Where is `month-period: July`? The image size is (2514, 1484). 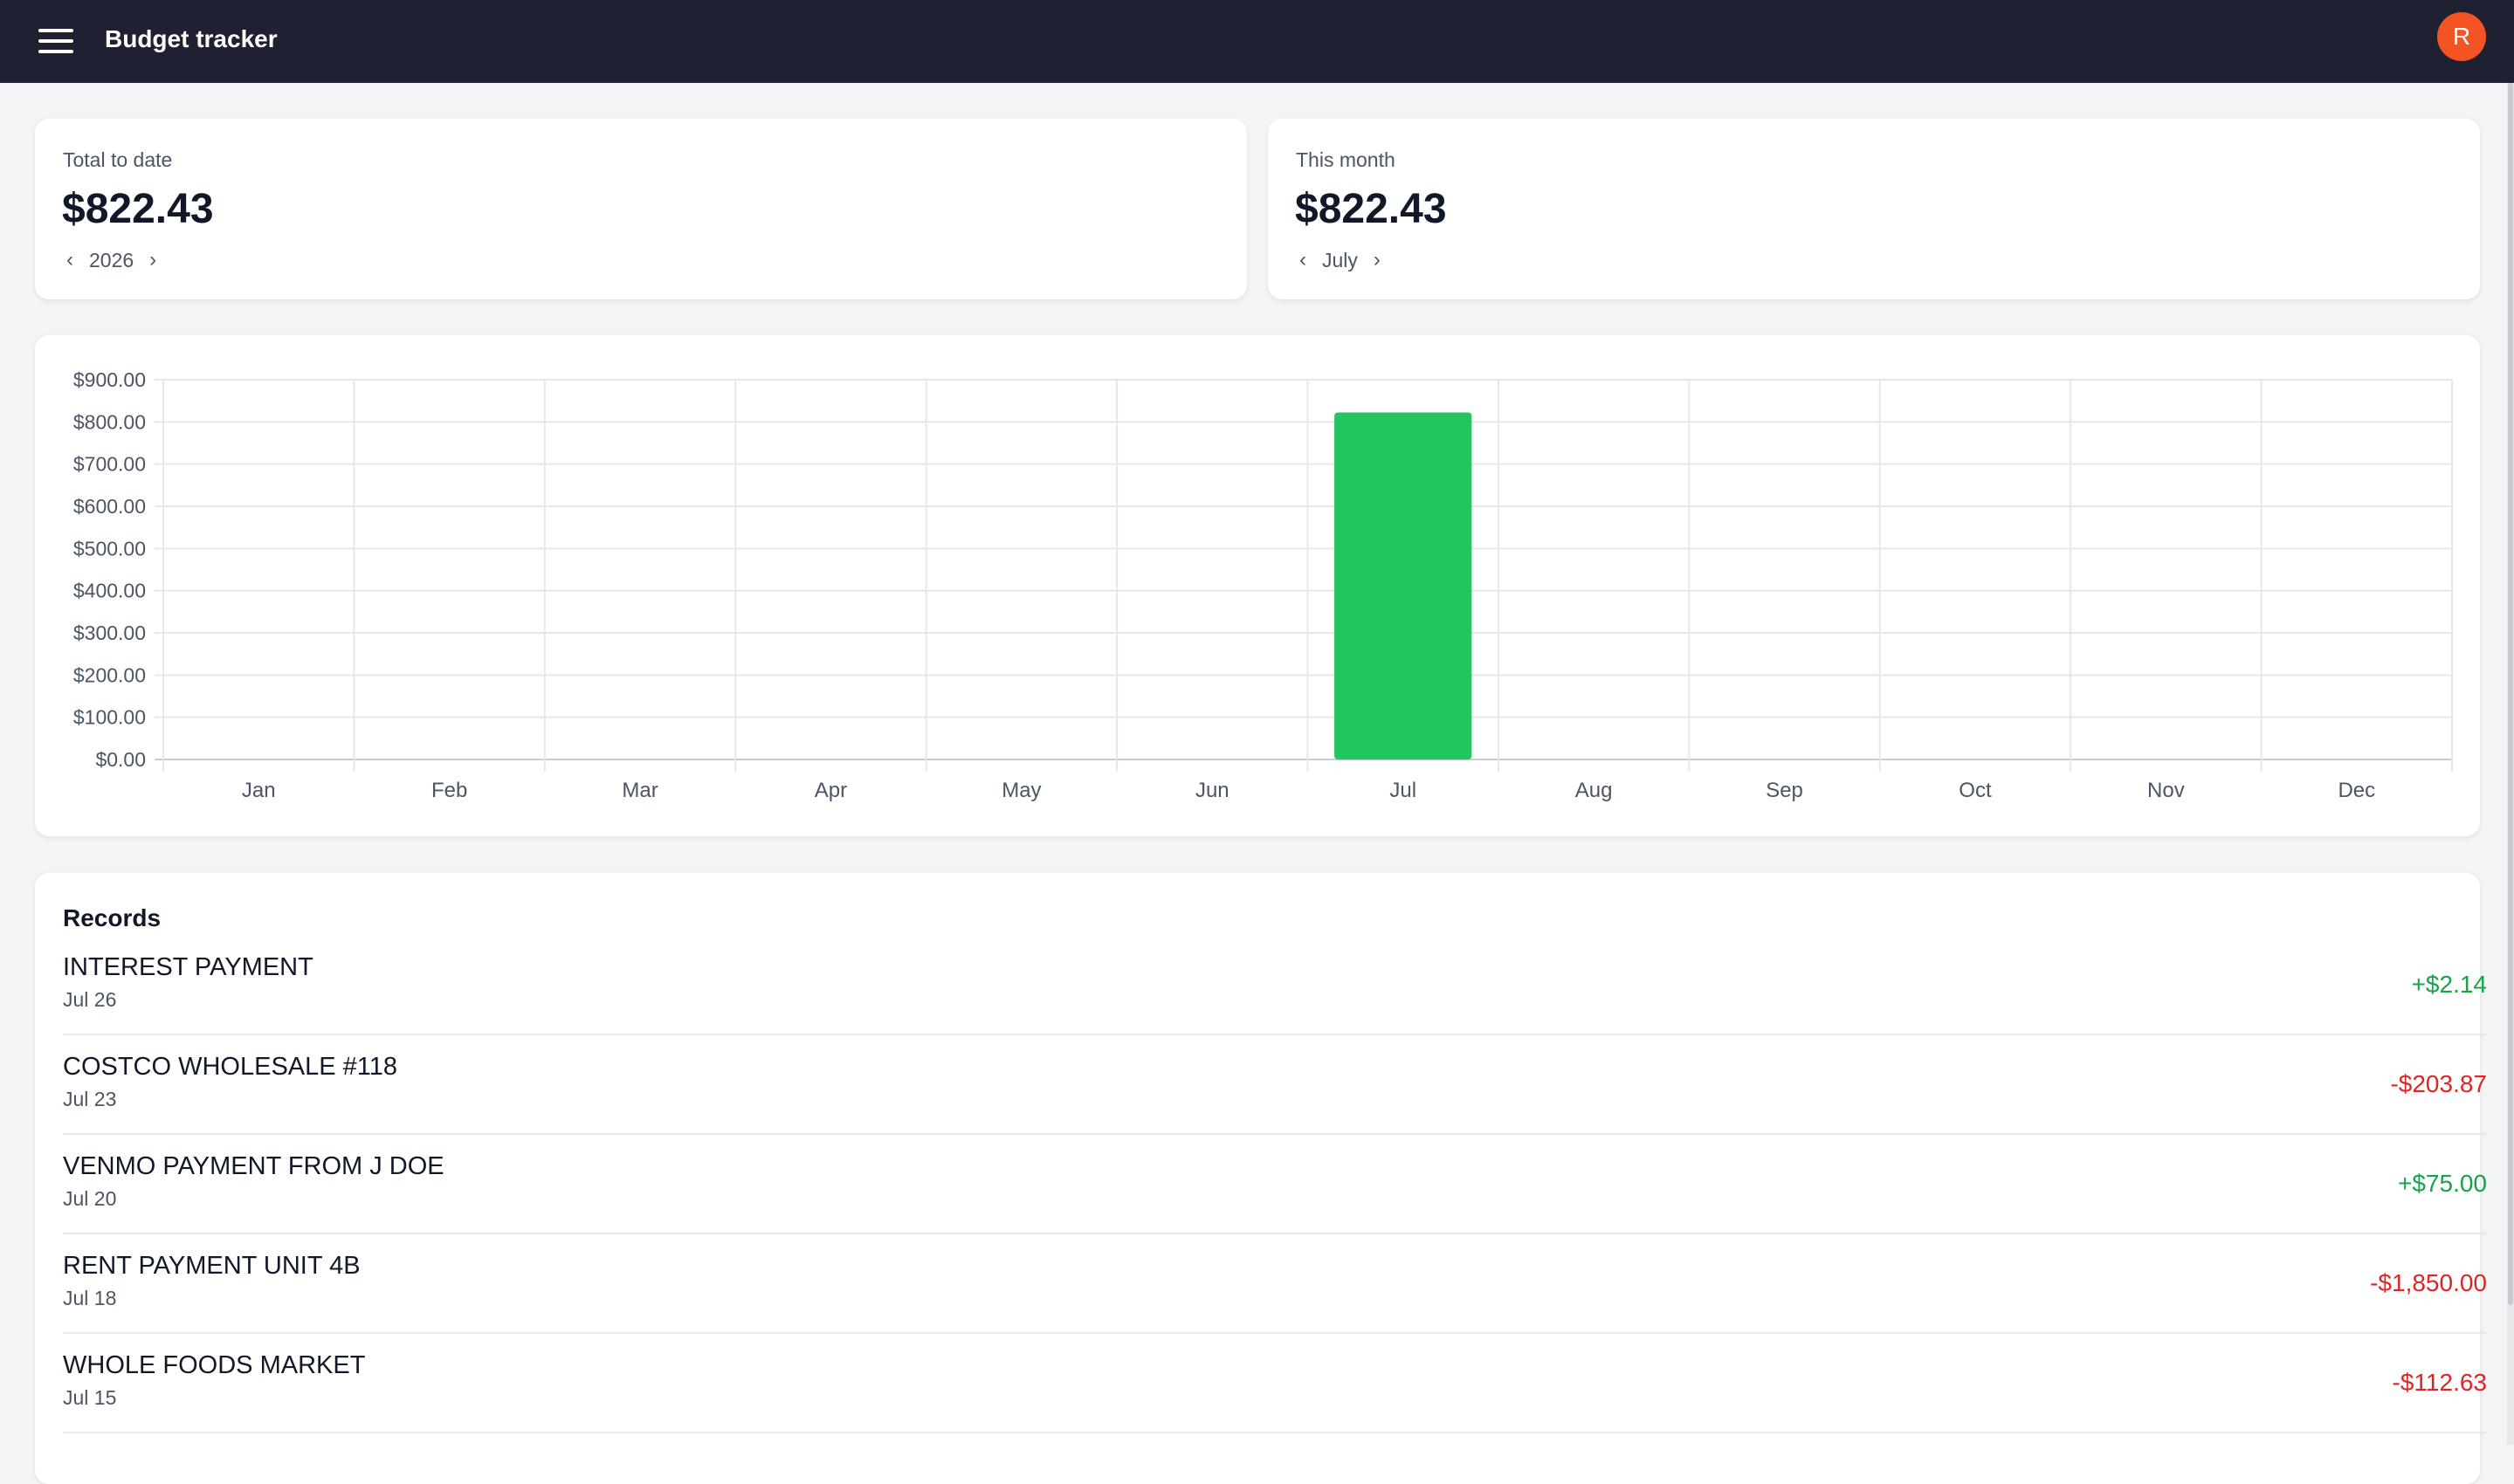
month-period: July is located at coordinates (1340, 259).